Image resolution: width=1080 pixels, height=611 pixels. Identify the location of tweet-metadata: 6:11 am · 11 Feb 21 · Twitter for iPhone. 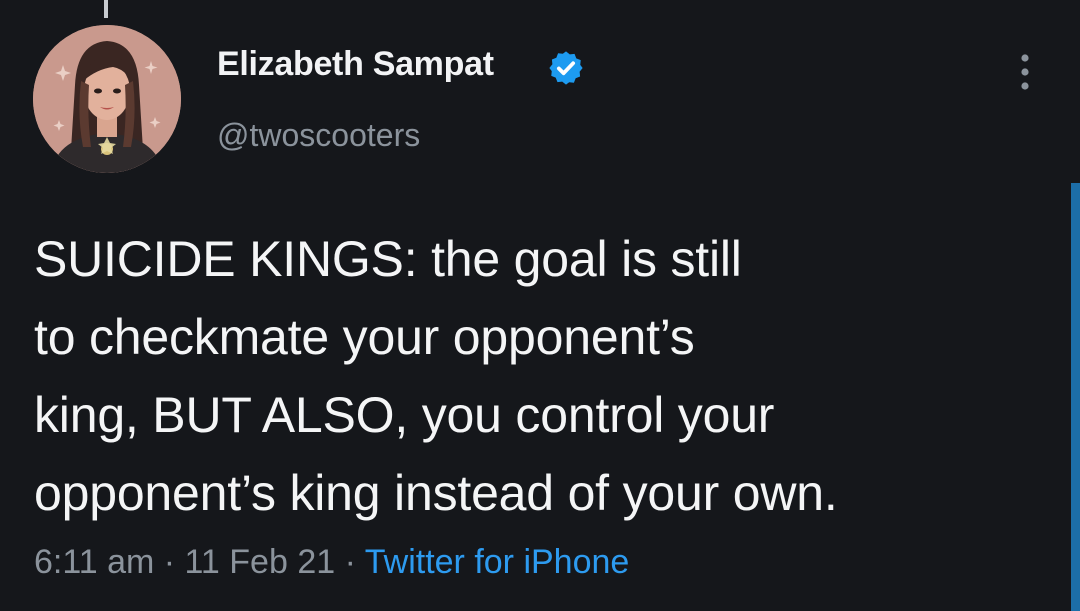
(331, 562).